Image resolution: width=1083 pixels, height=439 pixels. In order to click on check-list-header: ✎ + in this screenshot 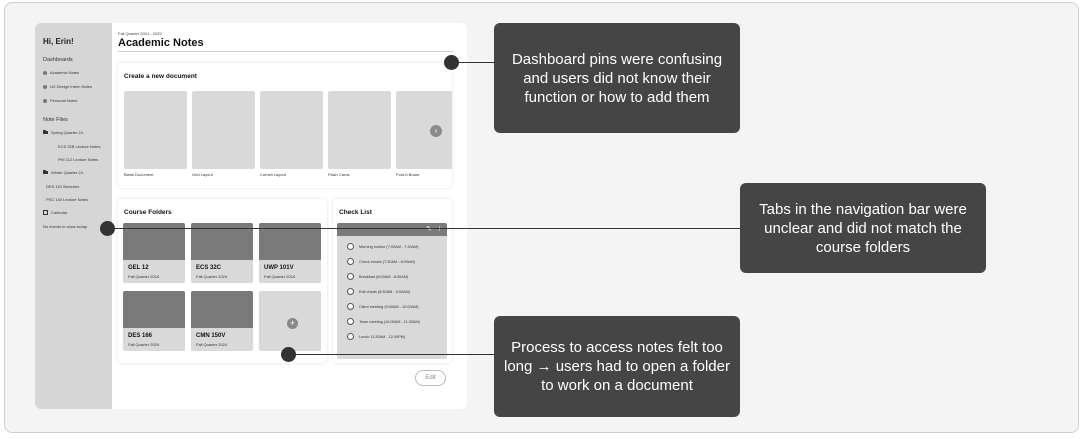, I will do `click(392, 229)`.